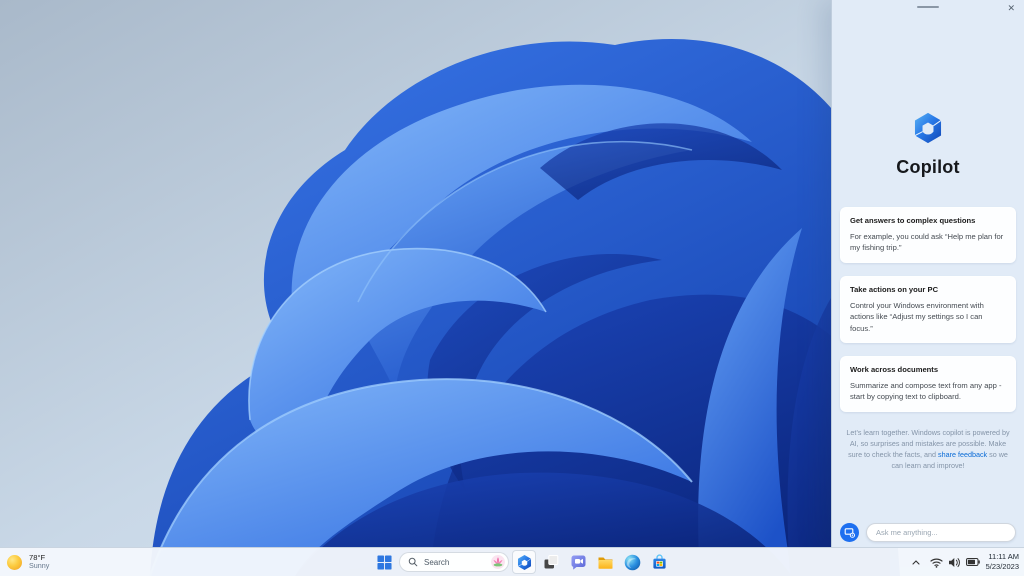 This screenshot has width=1024, height=576. Describe the element at coordinates (972, 562) in the screenshot. I see `battery-icon` at that location.